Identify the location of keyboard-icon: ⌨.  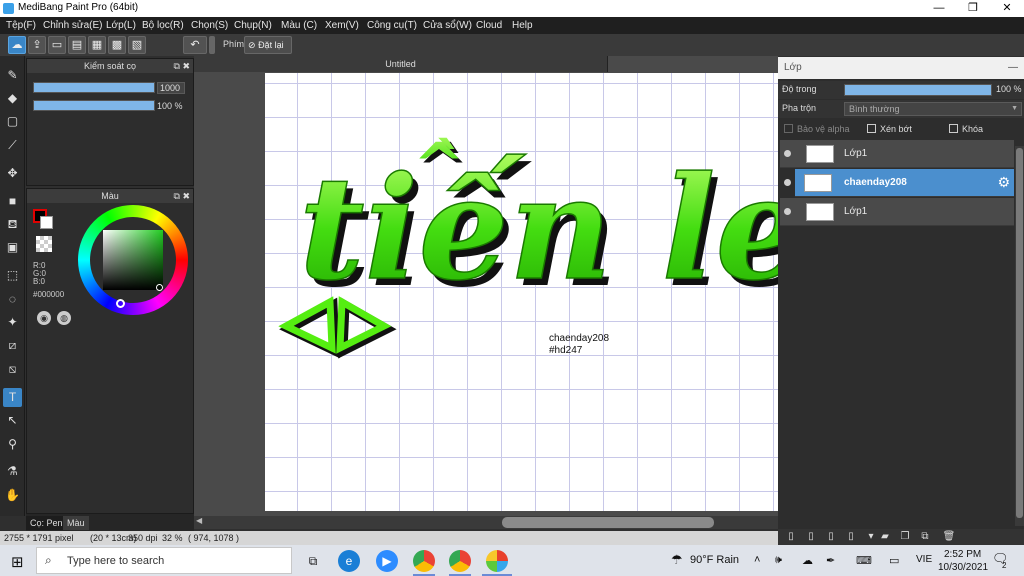
(864, 560).